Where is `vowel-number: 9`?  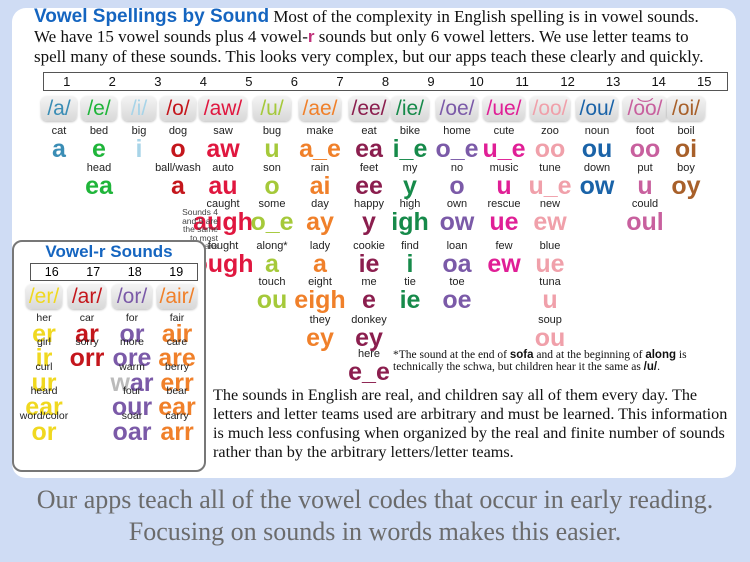 vowel-number: 9 is located at coordinates (431, 81).